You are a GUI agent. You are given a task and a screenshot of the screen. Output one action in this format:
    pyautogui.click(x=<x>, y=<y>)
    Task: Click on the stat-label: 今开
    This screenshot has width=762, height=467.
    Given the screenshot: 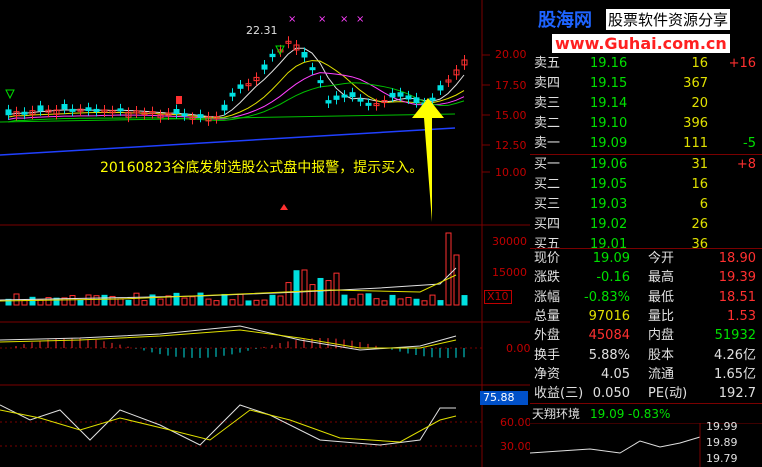 What is the action you would take?
    pyautogui.click(x=661, y=259)
    